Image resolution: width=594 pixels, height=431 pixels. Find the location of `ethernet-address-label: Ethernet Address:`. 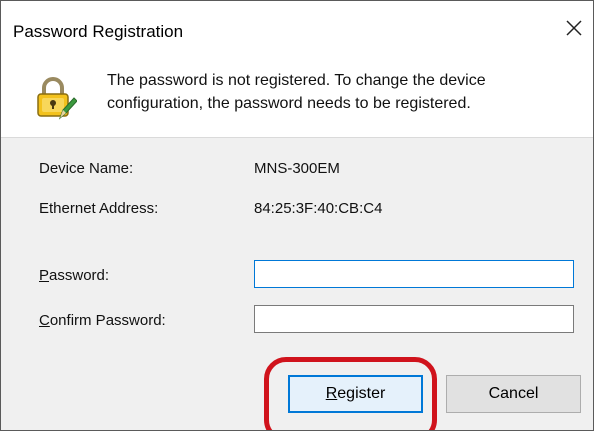

ethernet-address-label: Ethernet Address: is located at coordinates (99, 208).